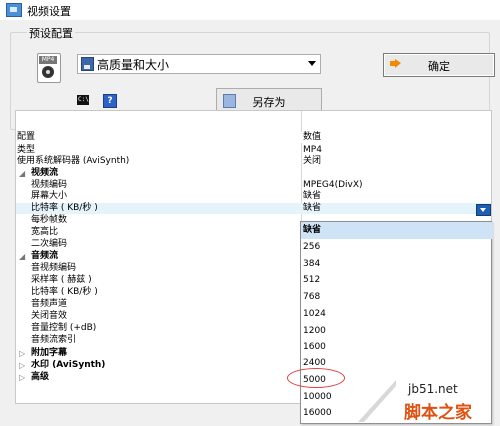  I want to click on row-key: 采样率 ( 赫兹 ), so click(61, 280).